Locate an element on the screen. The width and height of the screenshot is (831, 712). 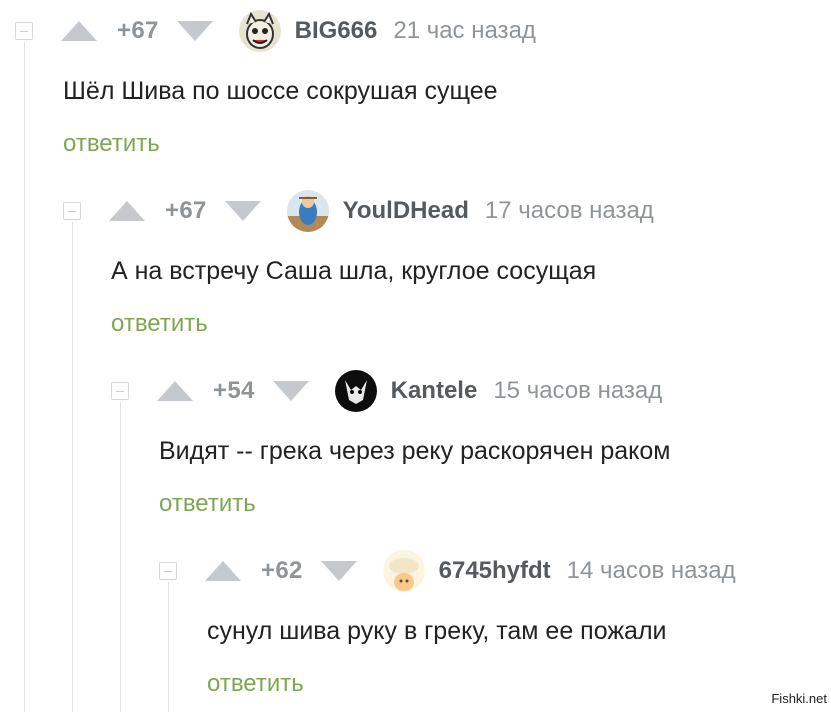
username: Kantele is located at coordinates (434, 391).